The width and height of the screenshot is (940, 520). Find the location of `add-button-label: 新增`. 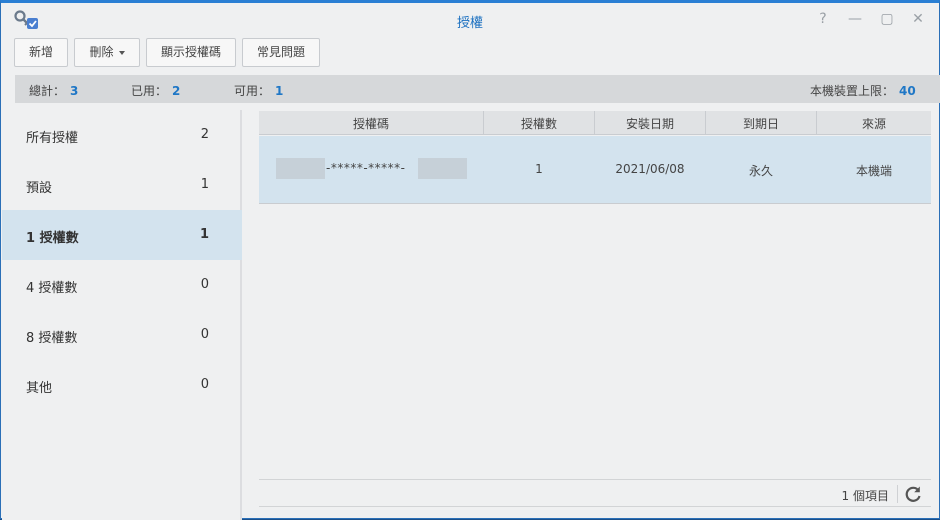

add-button-label: 新增 is located at coordinates (40, 52).